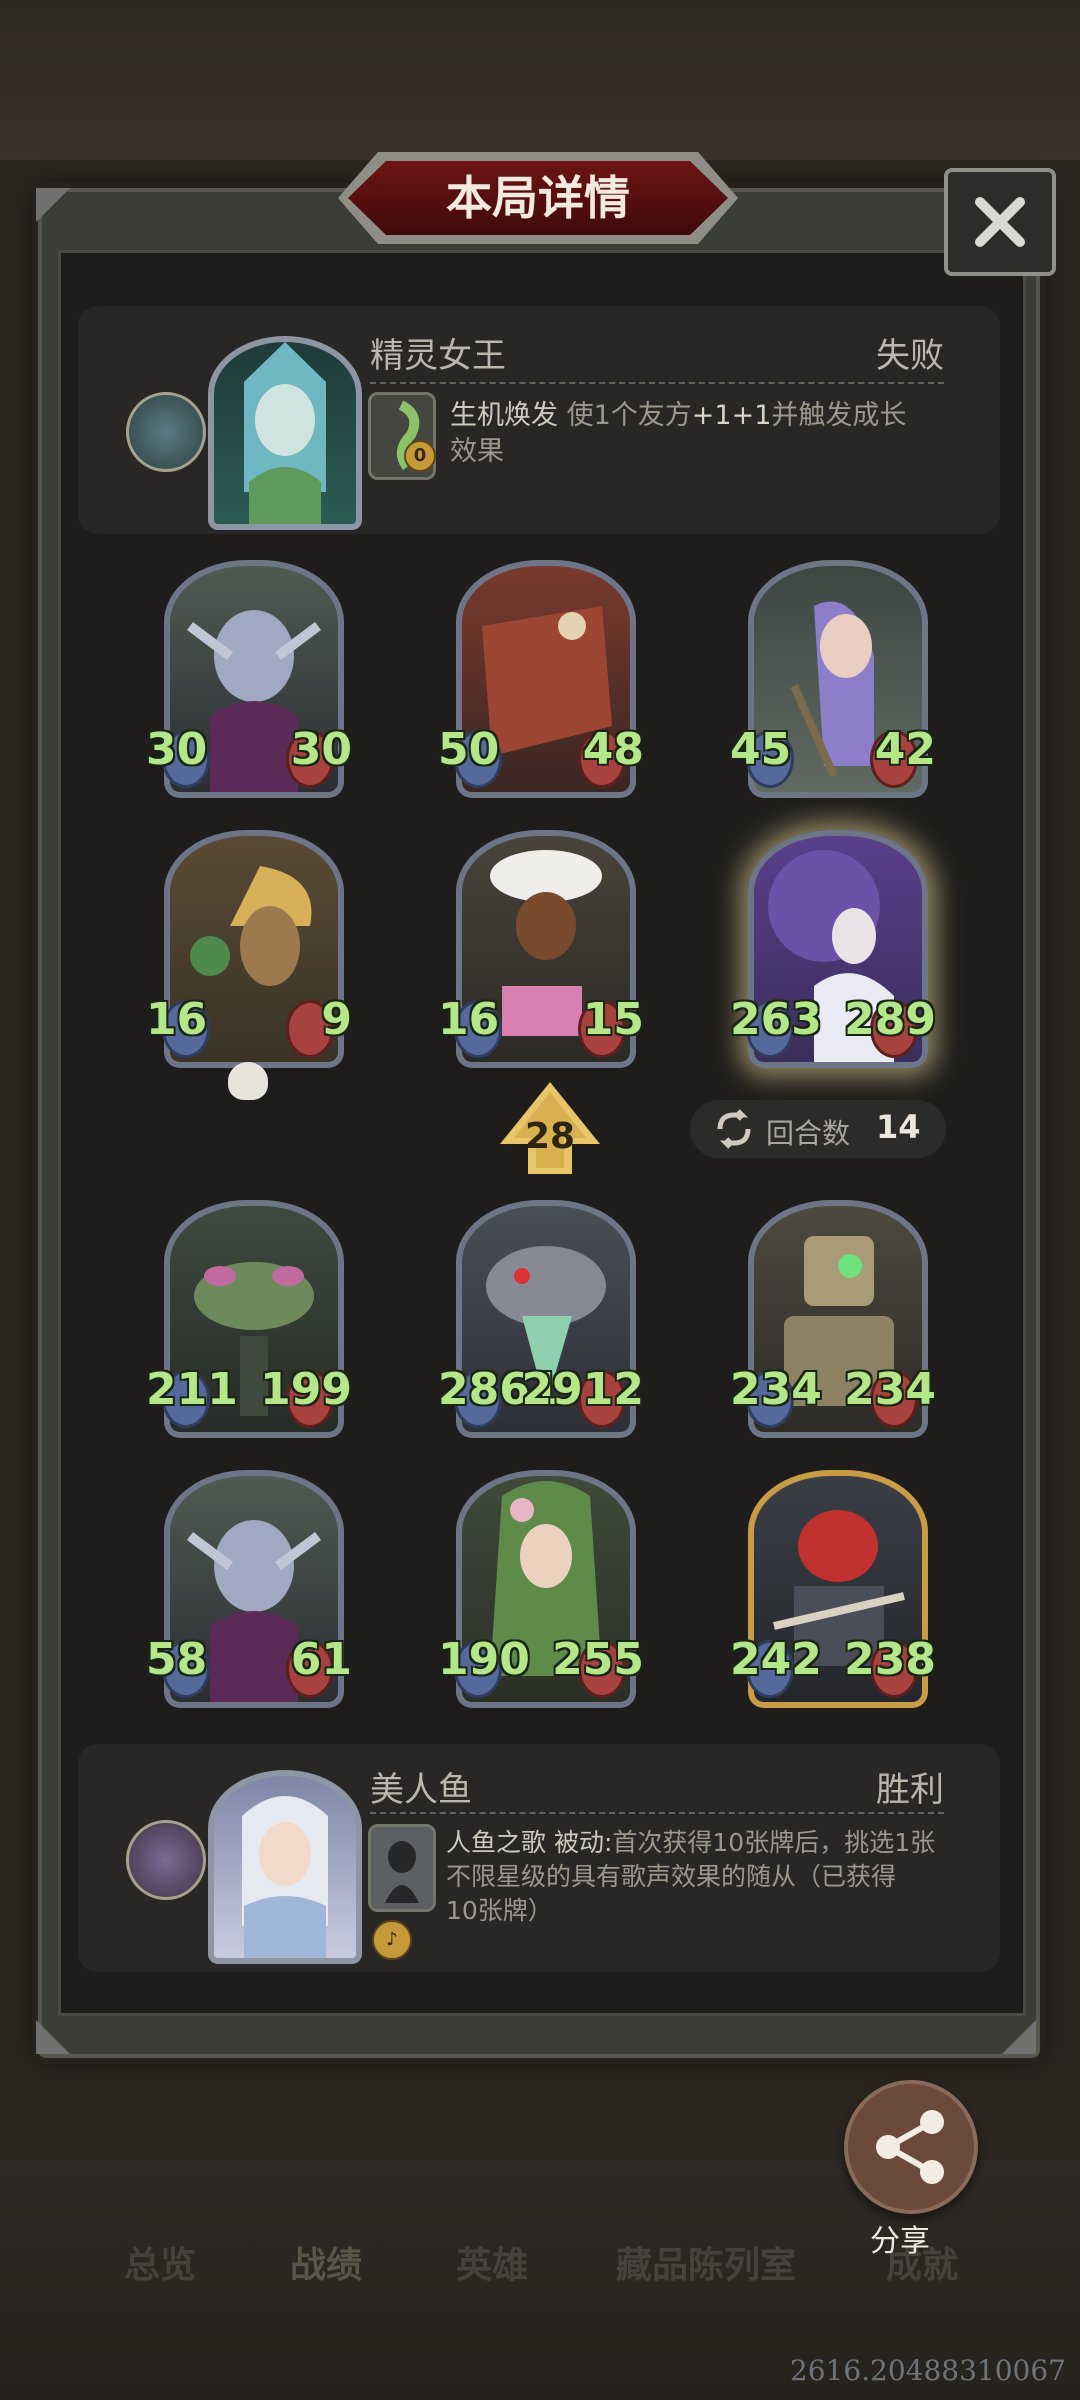  What do you see at coordinates (402, 1868) in the screenshot?
I see `hero-power-icon` at bounding box center [402, 1868].